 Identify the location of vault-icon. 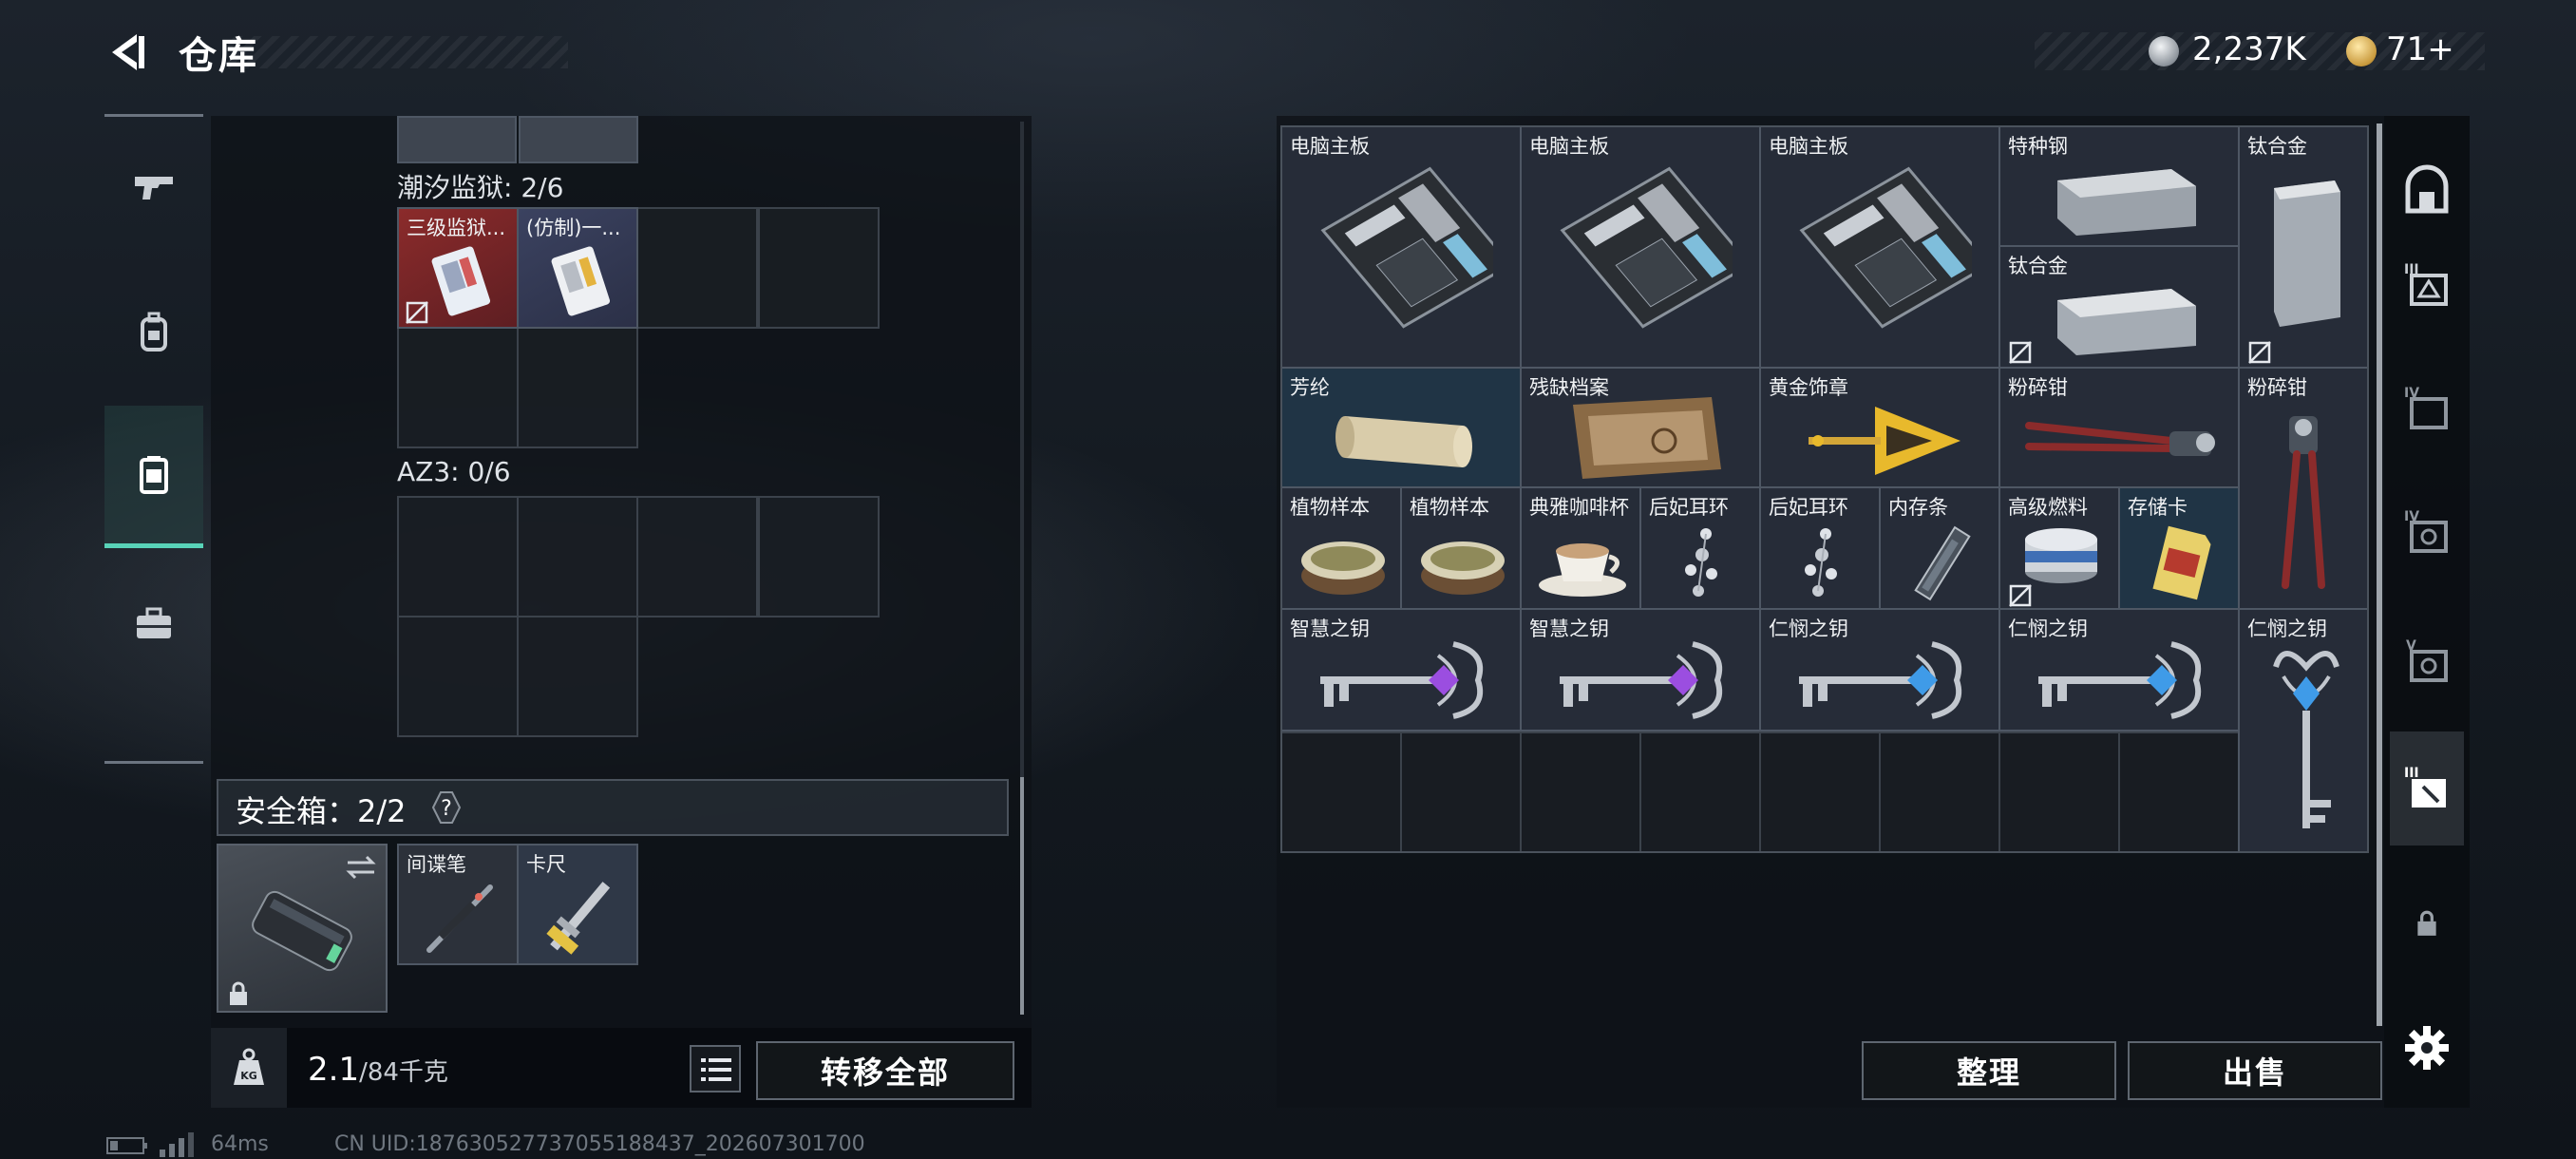
(2427, 189).